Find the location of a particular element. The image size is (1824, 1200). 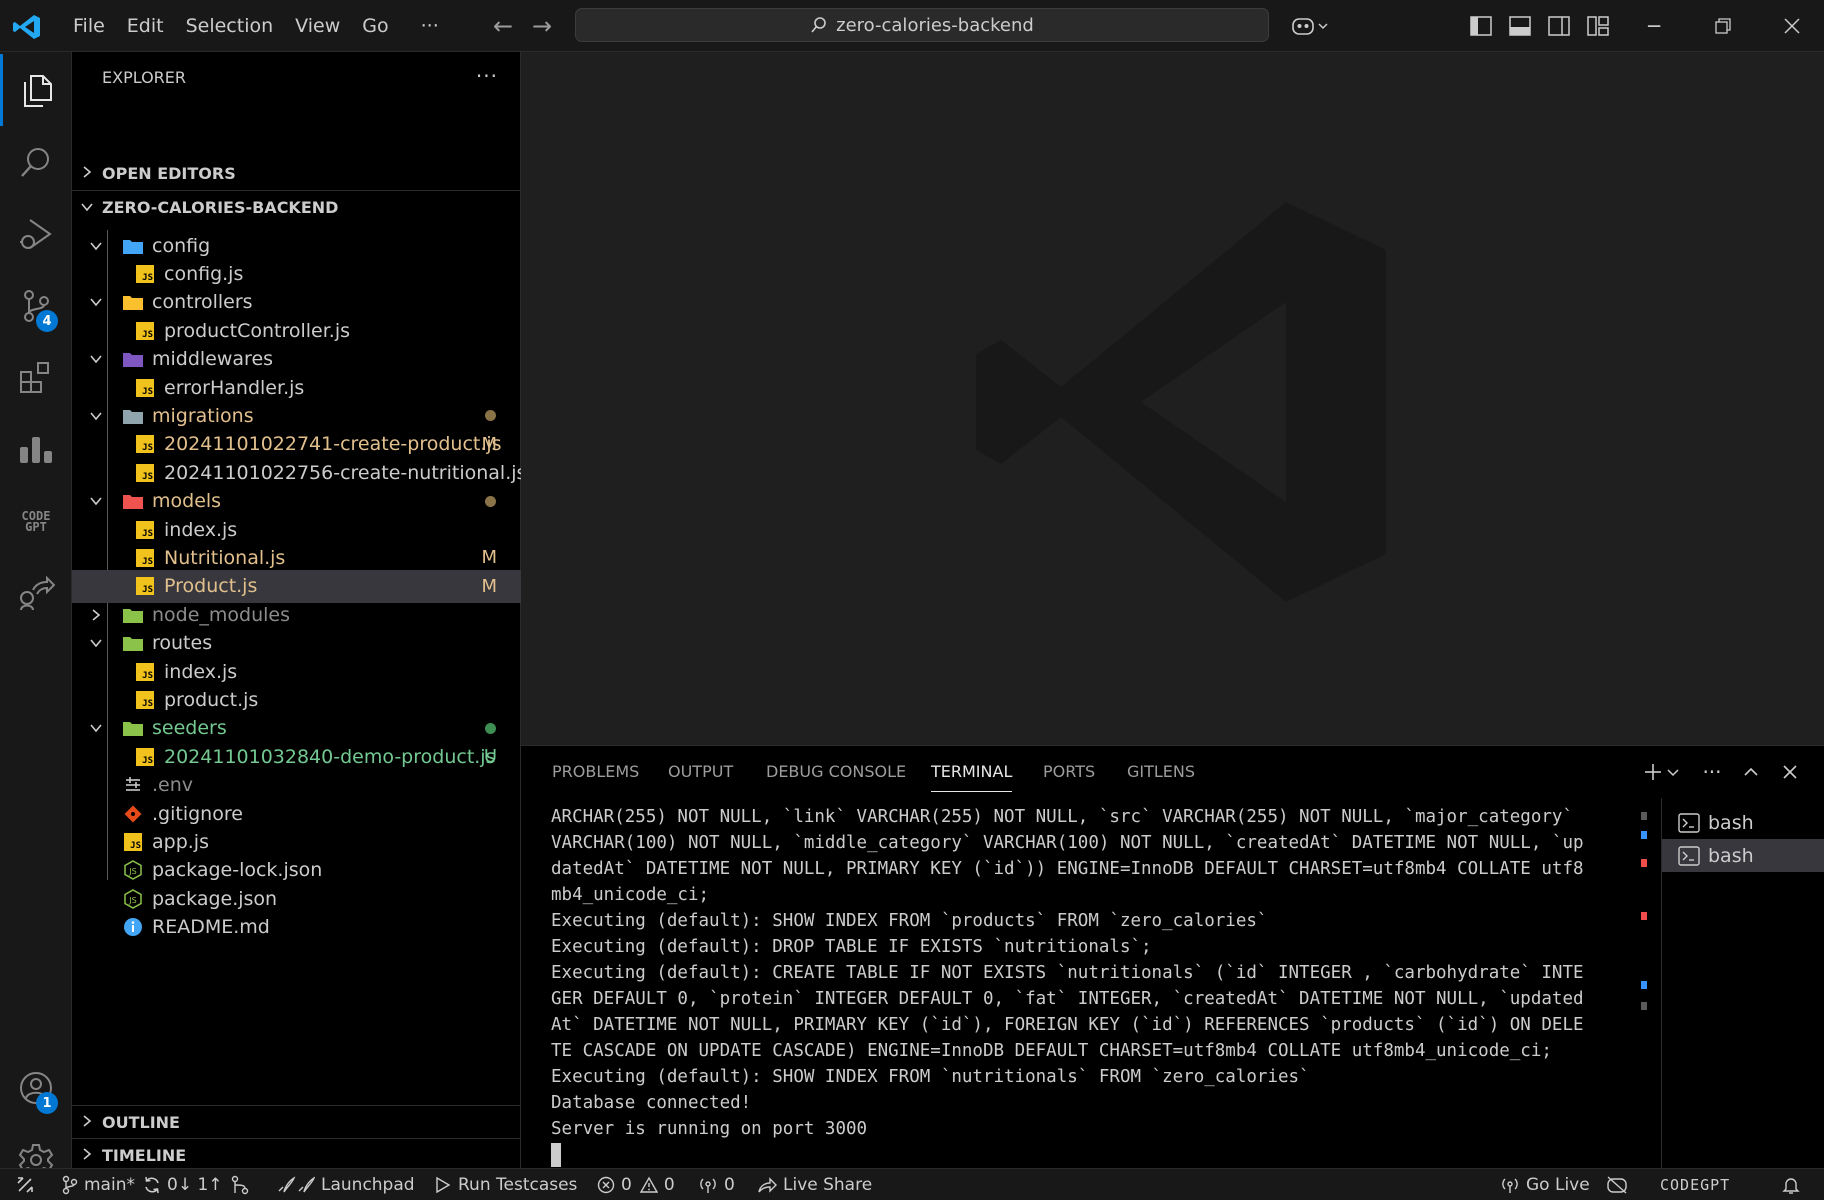

menu-go: Go is located at coordinates (375, 26).